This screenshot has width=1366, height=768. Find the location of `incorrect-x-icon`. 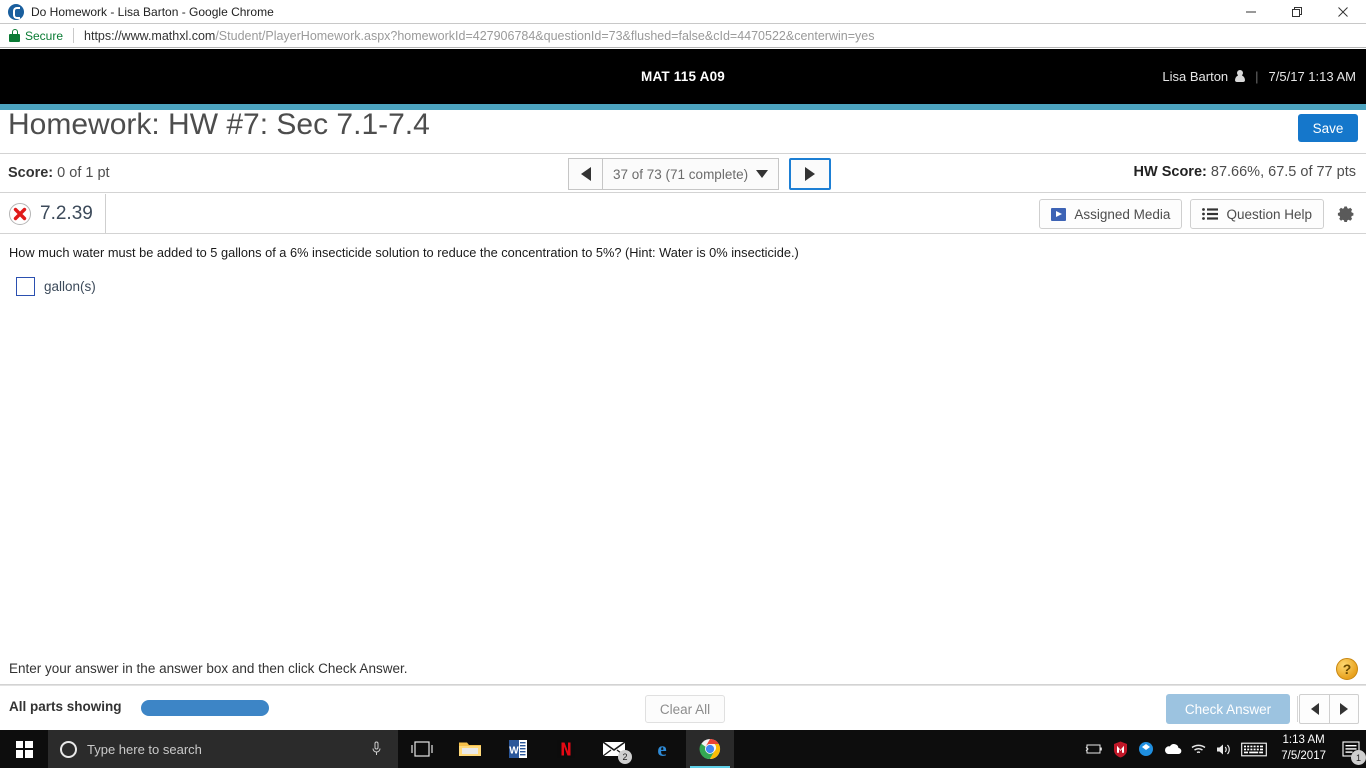

incorrect-x-icon is located at coordinates (20, 214).